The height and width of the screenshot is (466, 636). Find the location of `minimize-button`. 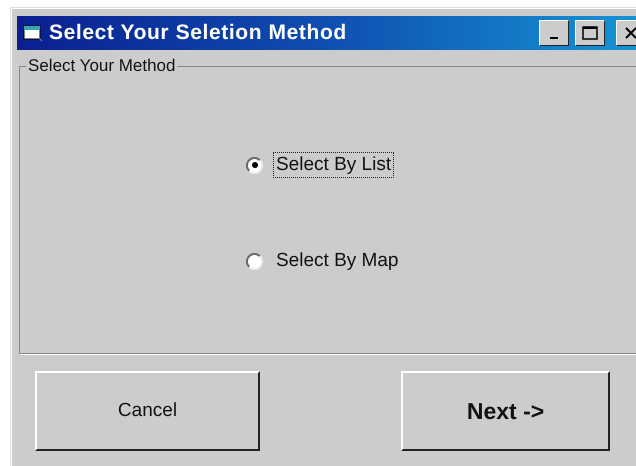

minimize-button is located at coordinates (554, 33).